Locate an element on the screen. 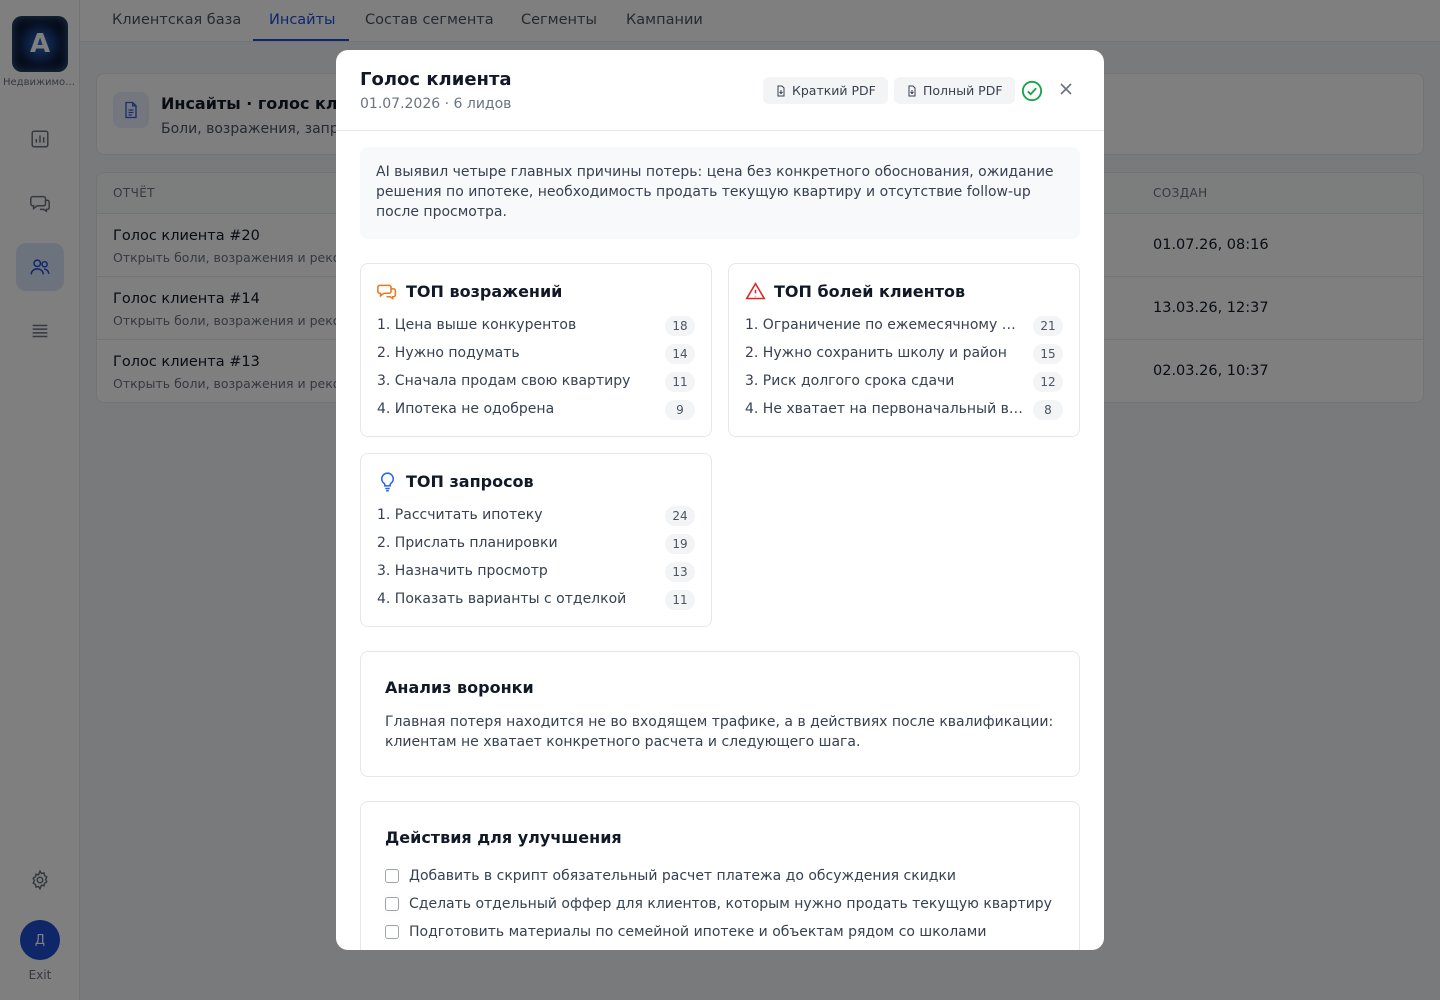 Image resolution: width=1440 pixels, height=1000 pixels. list-item: 1. Рассчитать ипотеку 24 is located at coordinates (536, 516).